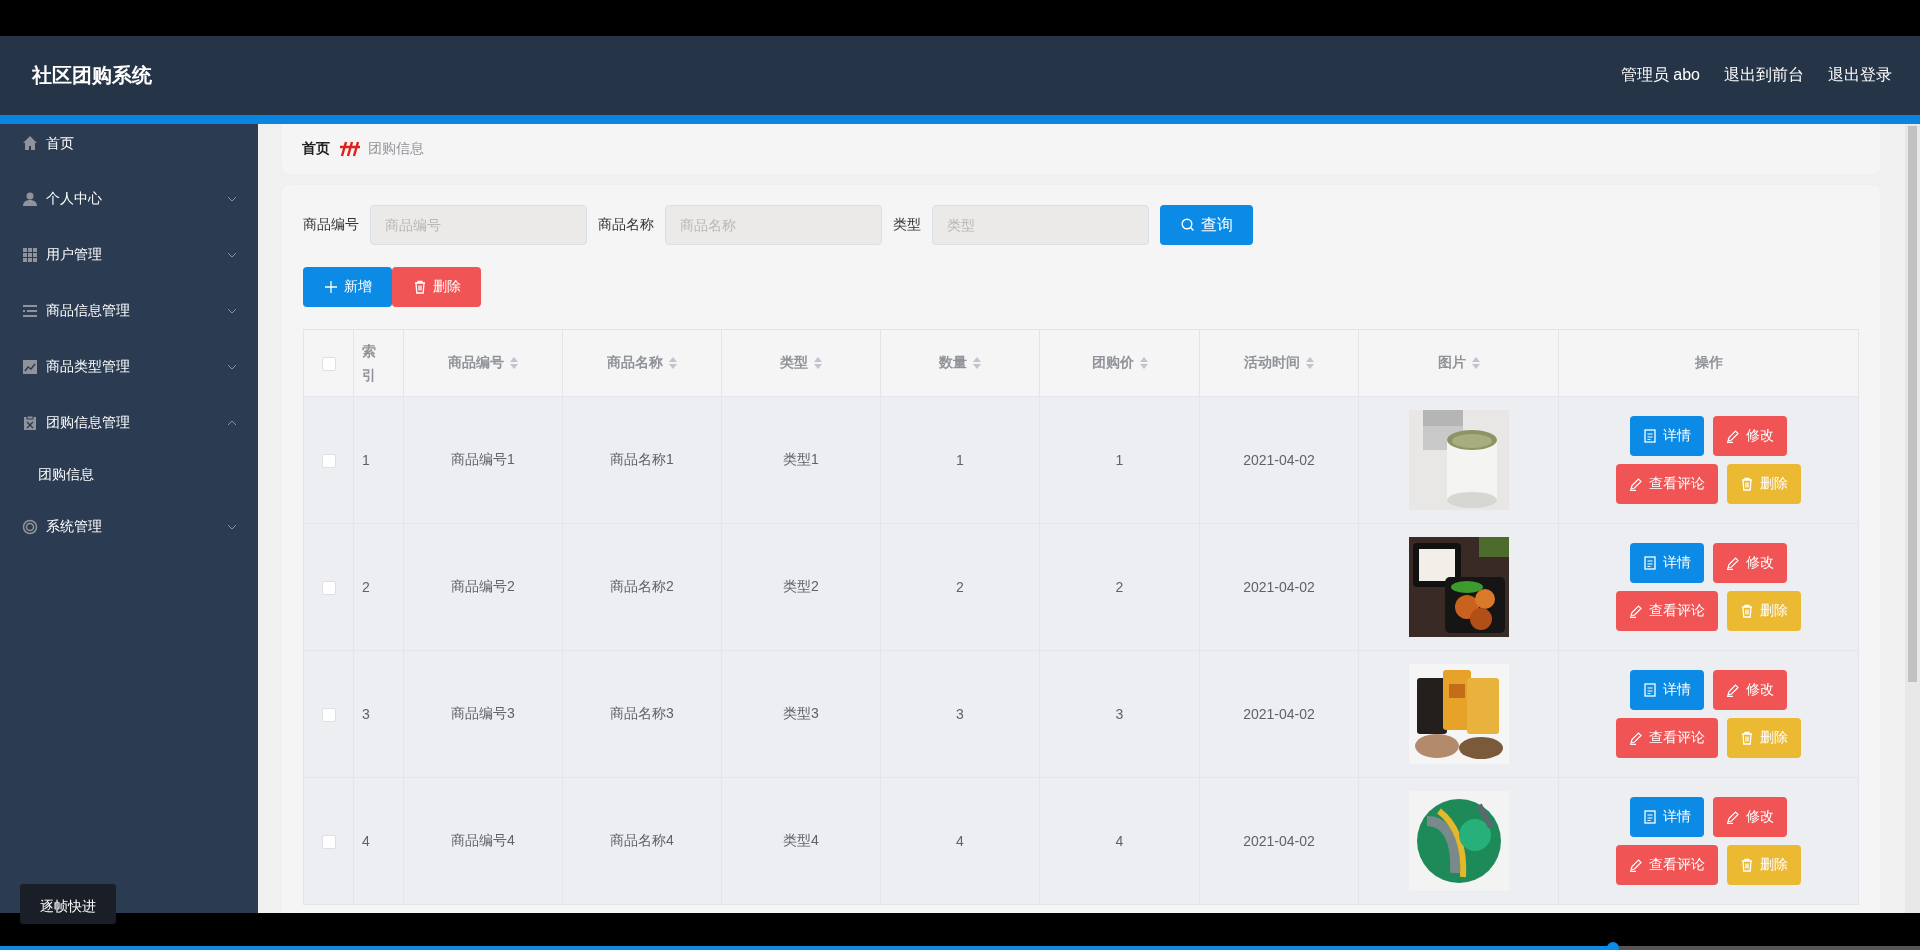 This screenshot has width=1920, height=950. I want to click on column-header: 商品编号, so click(483, 363).